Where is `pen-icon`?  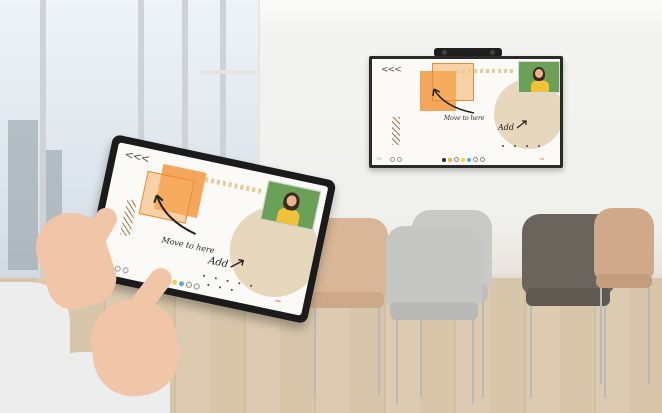
pen-icon is located at coordinates (392, 159).